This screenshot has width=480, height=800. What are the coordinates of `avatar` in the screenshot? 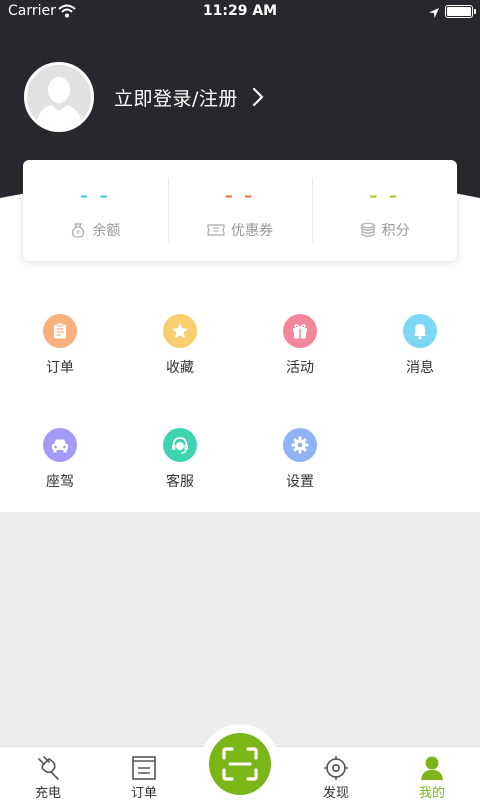 It's located at (59, 97).